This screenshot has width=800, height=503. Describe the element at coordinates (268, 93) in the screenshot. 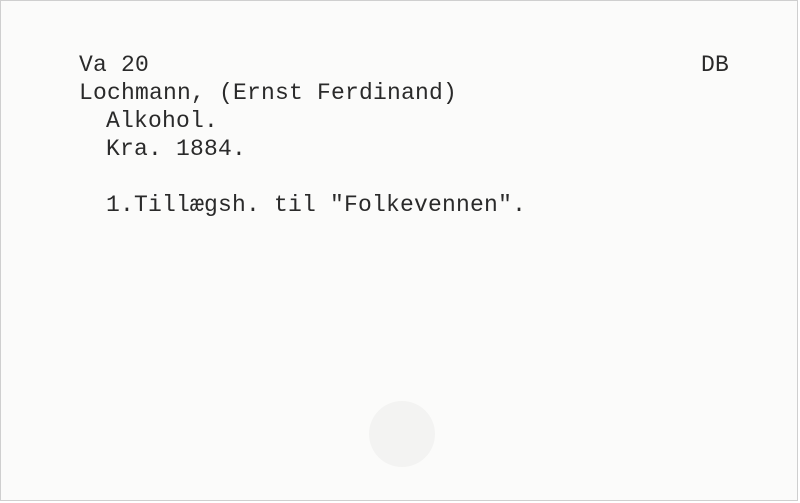

I see `author-name: Lochmann, (Ernst Ferdinand)` at that location.